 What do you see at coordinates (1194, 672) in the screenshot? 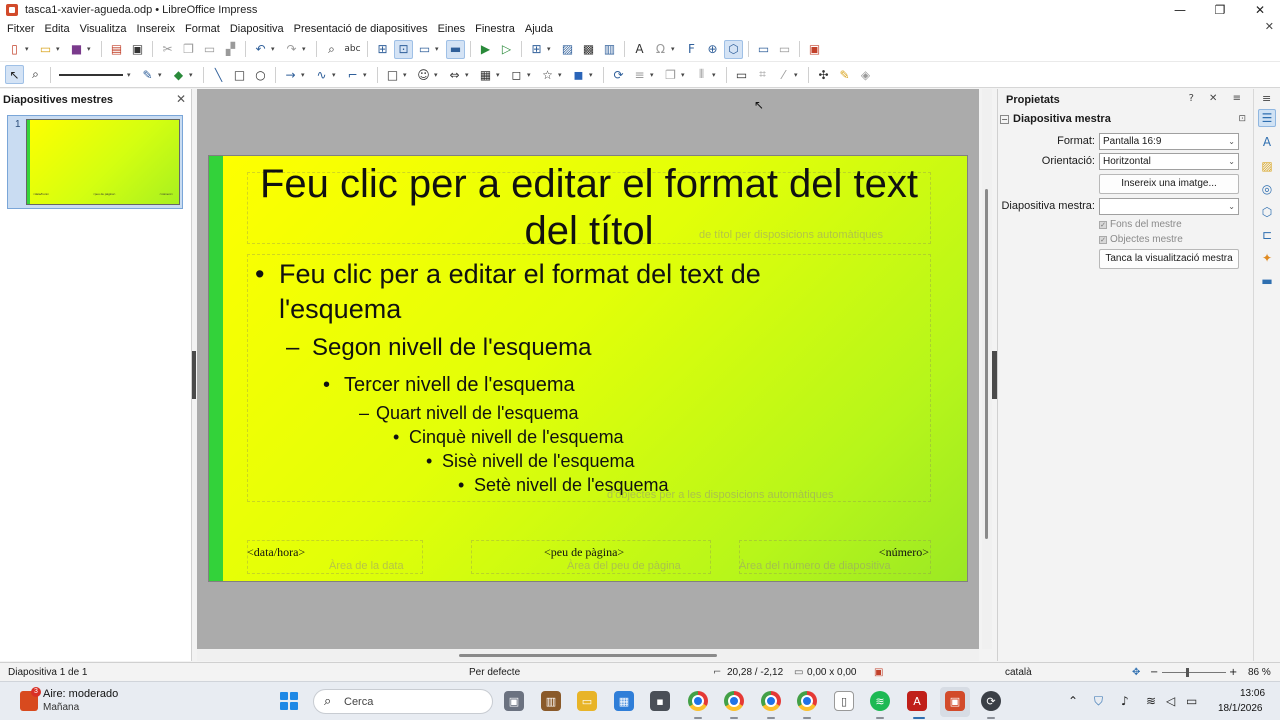
I see `zoom-slider` at bounding box center [1194, 672].